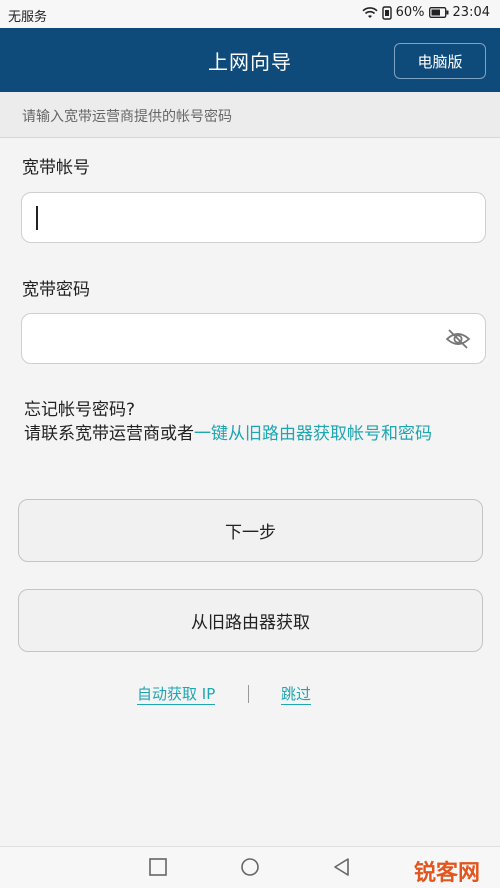  I want to click on password-field, so click(253, 338).